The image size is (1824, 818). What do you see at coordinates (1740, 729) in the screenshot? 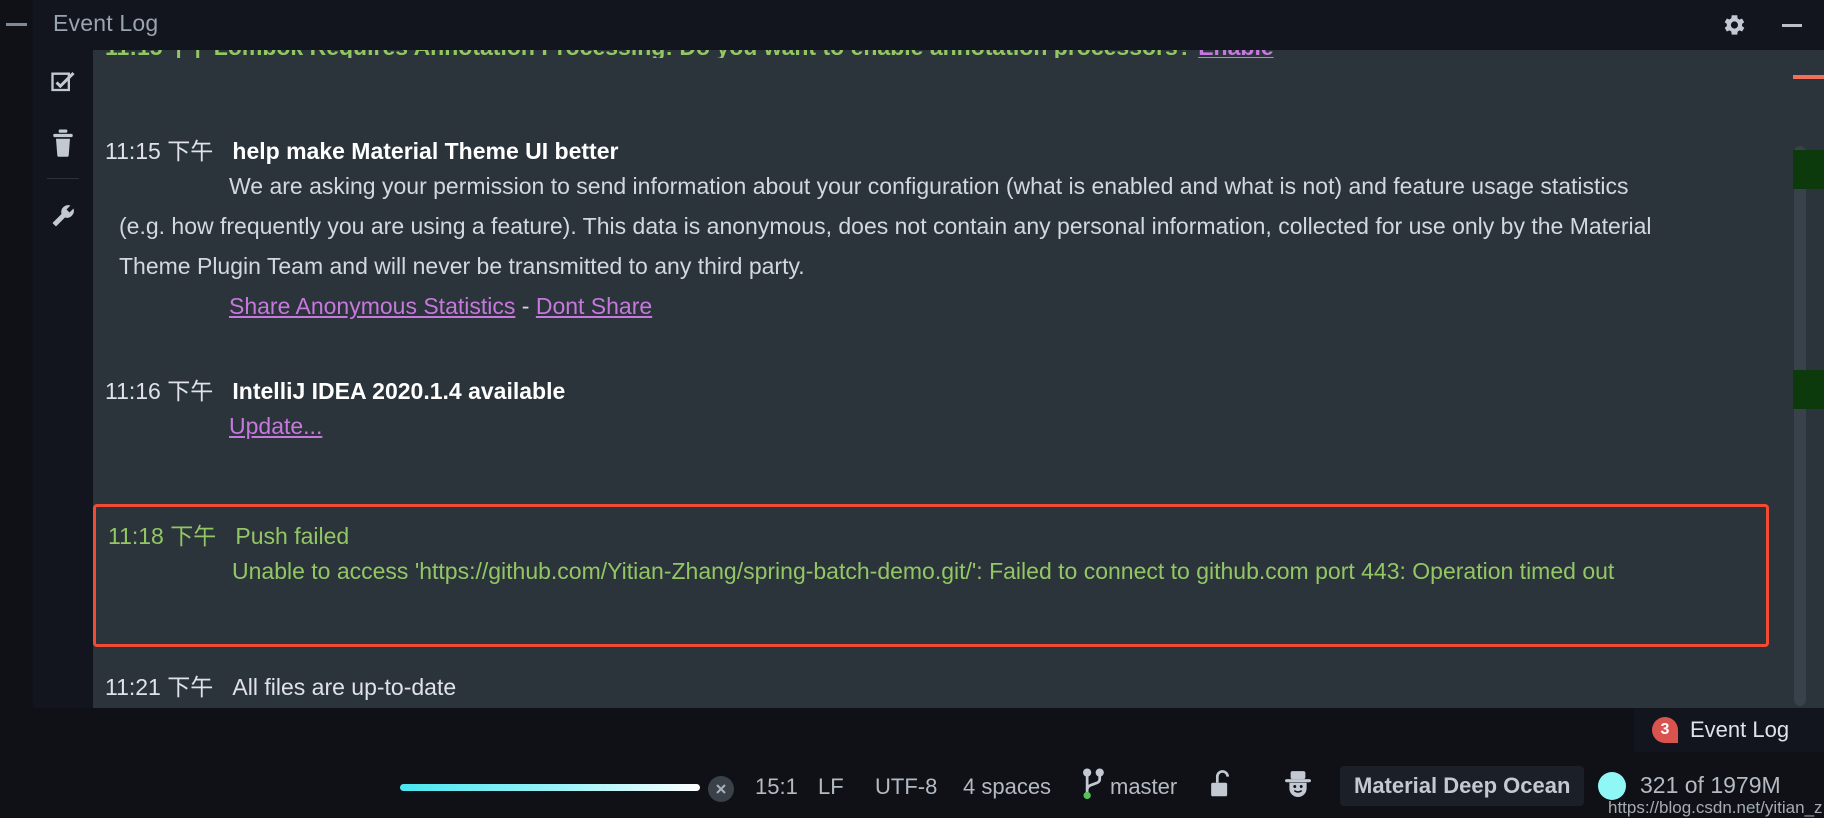
I see `tab-event-log-label: Event Log` at bounding box center [1740, 729].